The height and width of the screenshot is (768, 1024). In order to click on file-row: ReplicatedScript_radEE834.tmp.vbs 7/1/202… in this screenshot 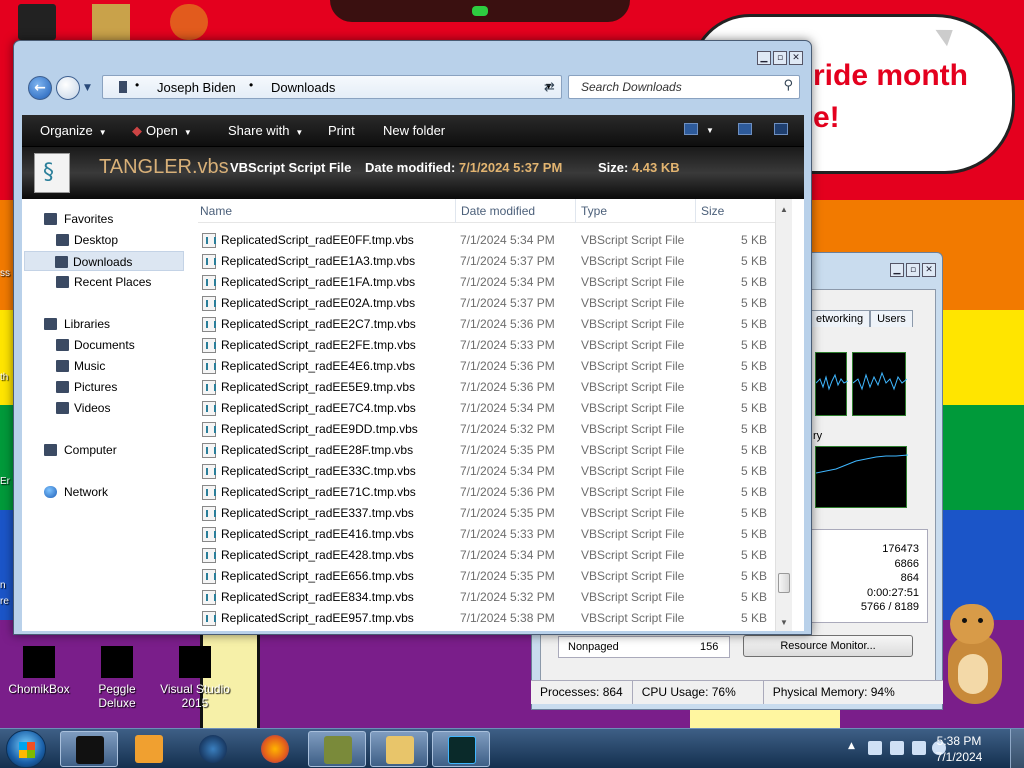, I will do `click(495, 597)`.